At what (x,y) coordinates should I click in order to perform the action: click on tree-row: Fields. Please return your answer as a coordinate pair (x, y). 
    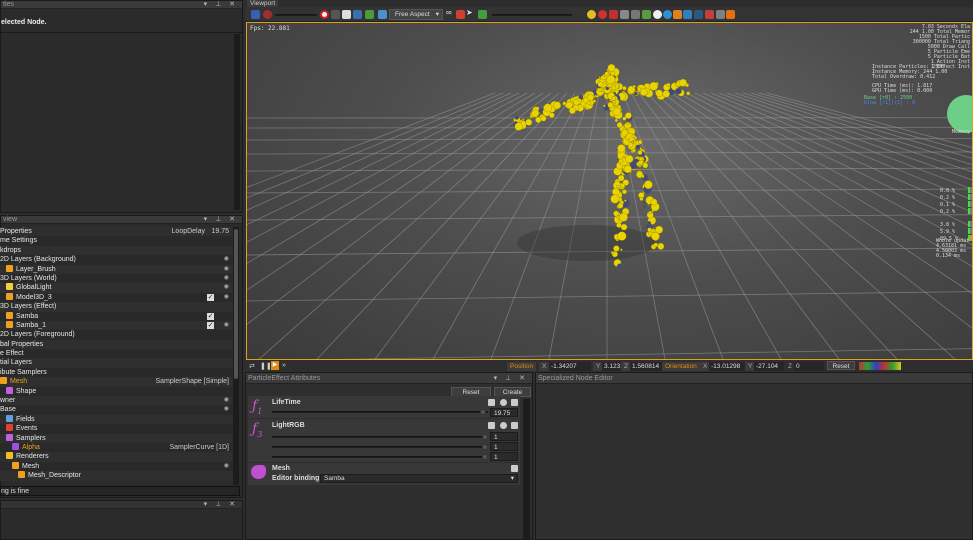
    Looking at the image, I should click on (116, 419).